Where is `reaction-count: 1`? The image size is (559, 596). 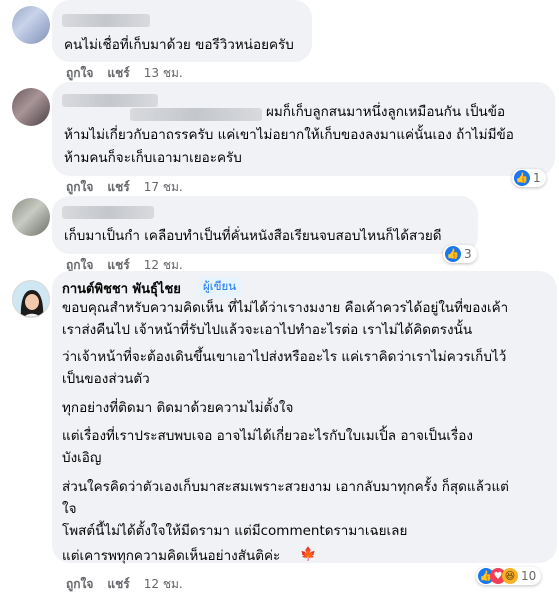 reaction-count: 1 is located at coordinates (537, 178).